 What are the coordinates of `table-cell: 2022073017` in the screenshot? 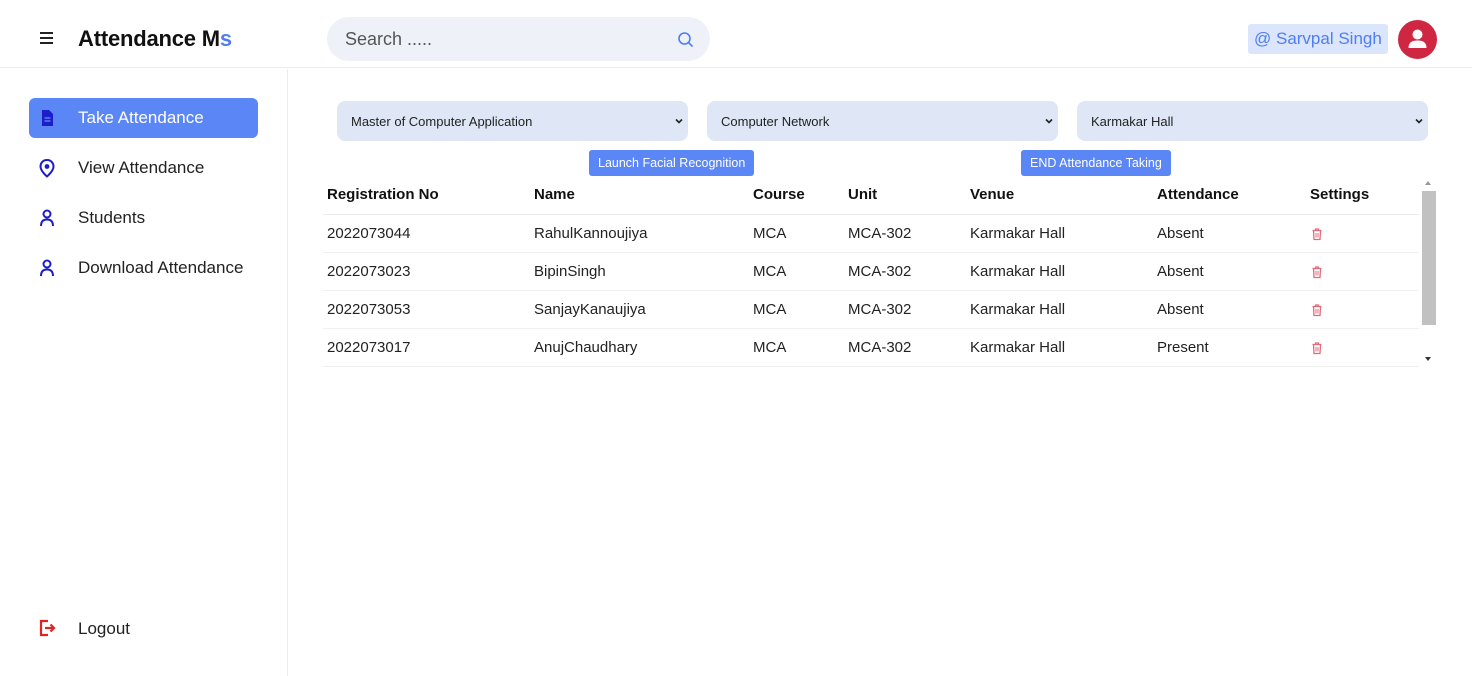 It's located at (426, 347).